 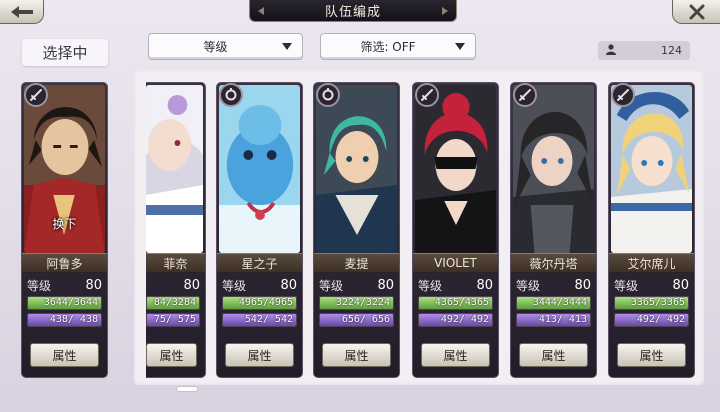 I want to click on character-card-0: 换下 阿鲁多 等级 80 3644/3644 438/ 438 属性, so click(x=64, y=230).